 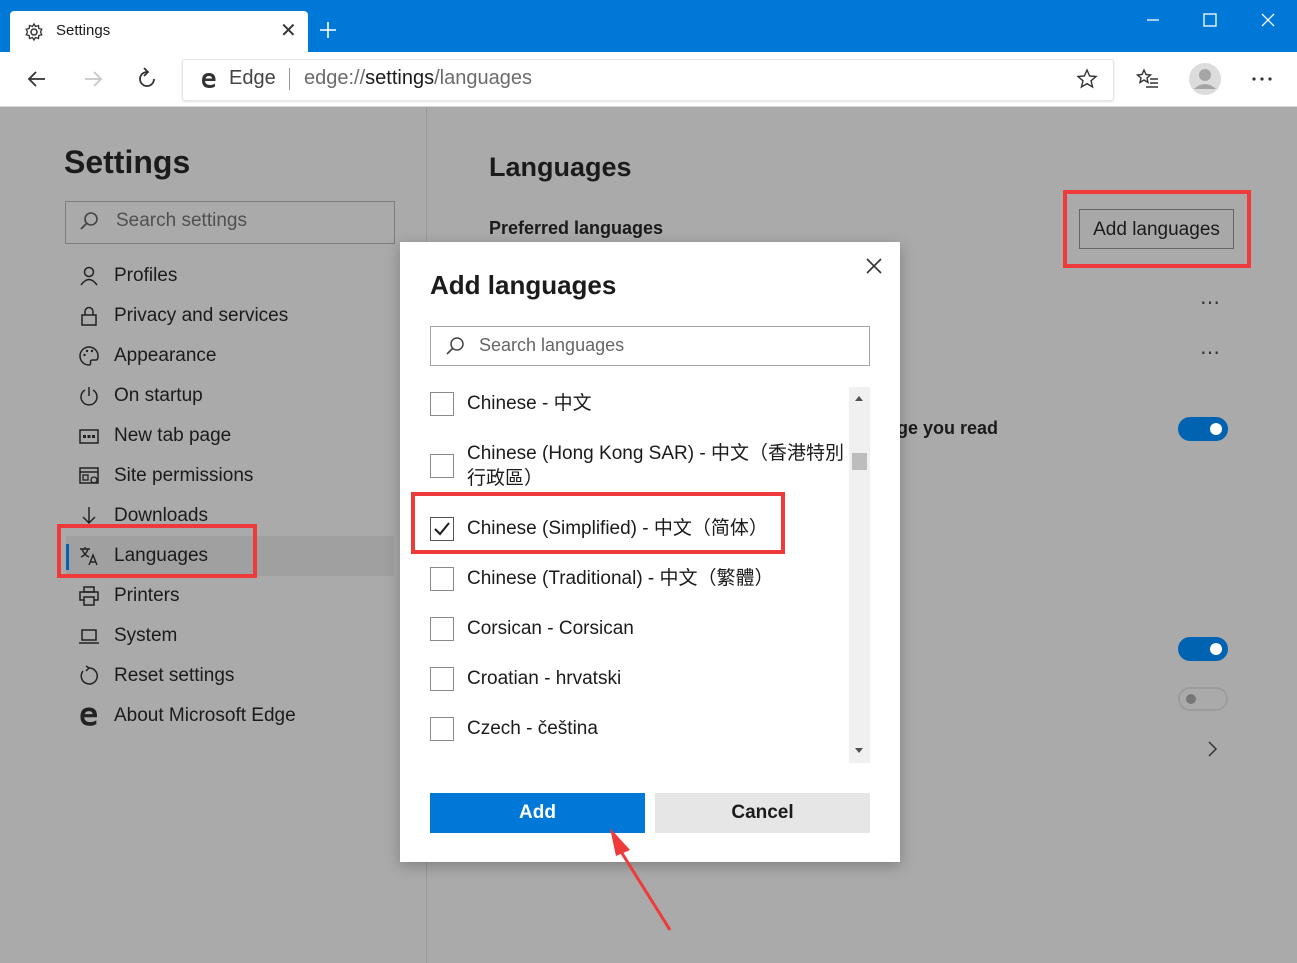 What do you see at coordinates (147, 79) in the screenshot?
I see `refresh-icon` at bounding box center [147, 79].